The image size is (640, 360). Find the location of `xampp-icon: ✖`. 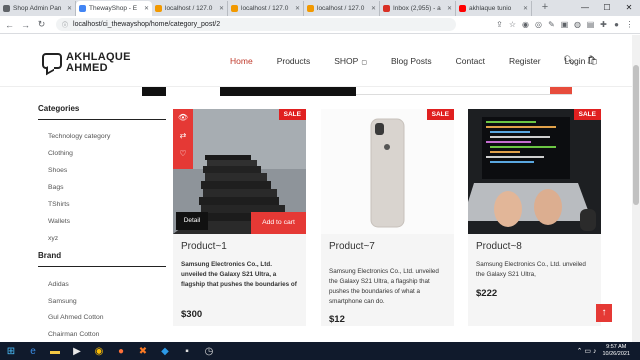

xampp-icon: ✖ is located at coordinates (143, 351).